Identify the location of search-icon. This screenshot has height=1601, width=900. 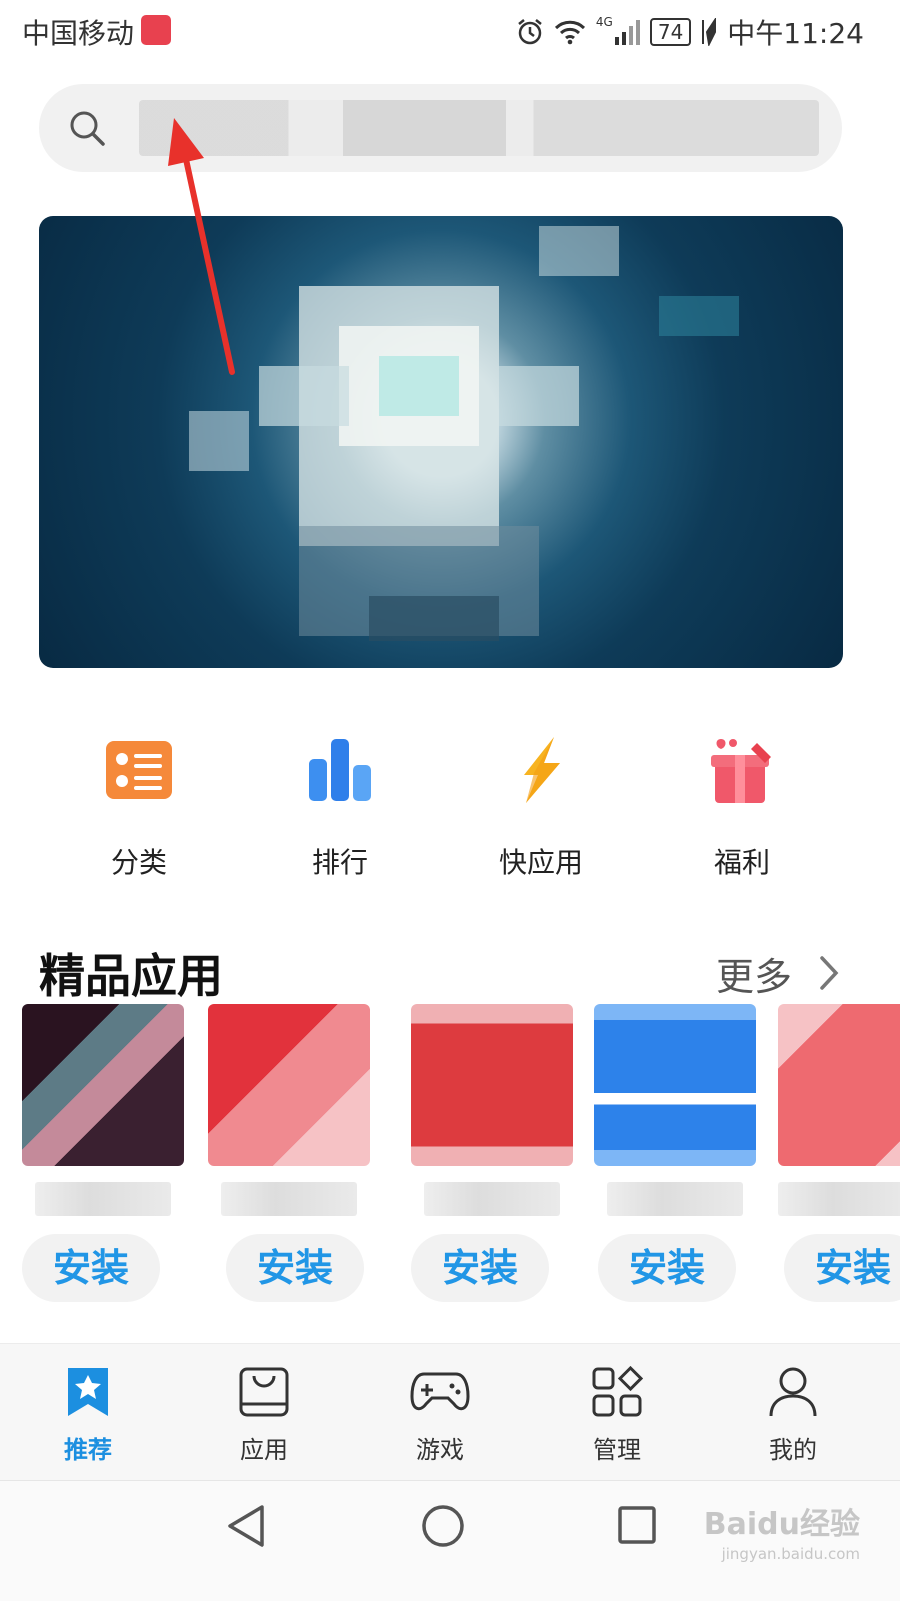
(87, 128).